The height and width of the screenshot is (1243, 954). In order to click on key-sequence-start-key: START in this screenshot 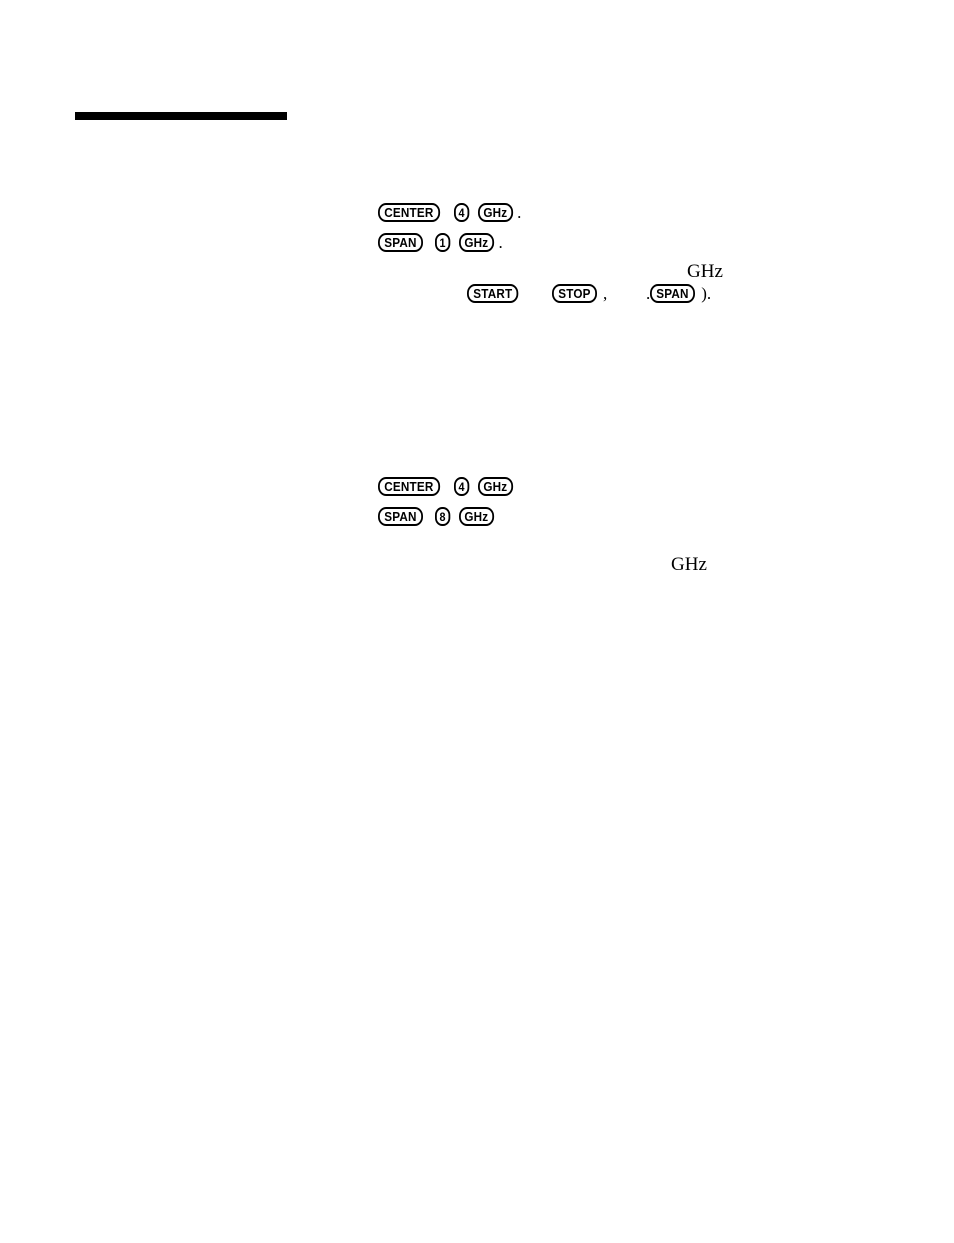, I will do `click(495, 293)`.